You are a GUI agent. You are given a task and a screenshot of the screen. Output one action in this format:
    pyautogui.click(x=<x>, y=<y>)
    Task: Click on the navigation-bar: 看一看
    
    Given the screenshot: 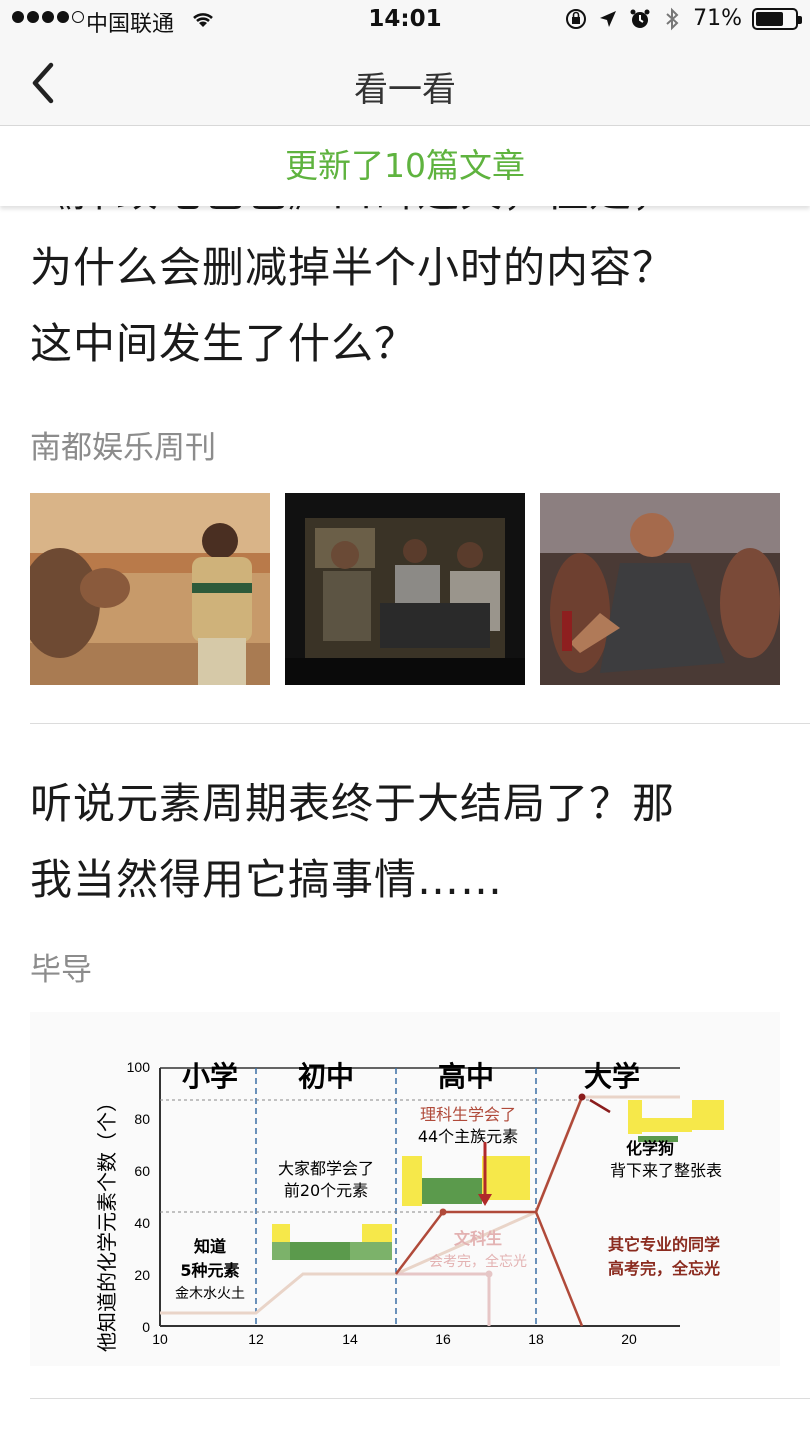 What is the action you would take?
    pyautogui.click(x=405, y=83)
    